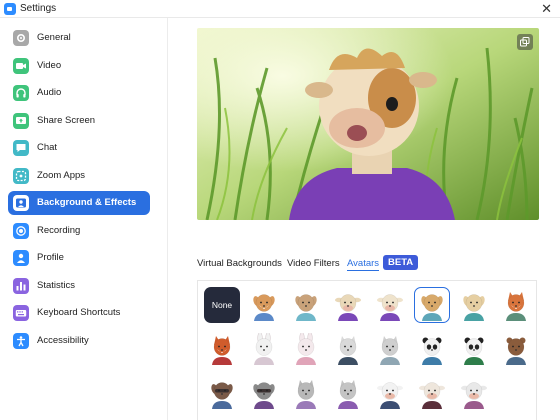  Describe the element at coordinates (79, 286) in the screenshot. I see `sidebar-item-statistics: Statistics` at that location.